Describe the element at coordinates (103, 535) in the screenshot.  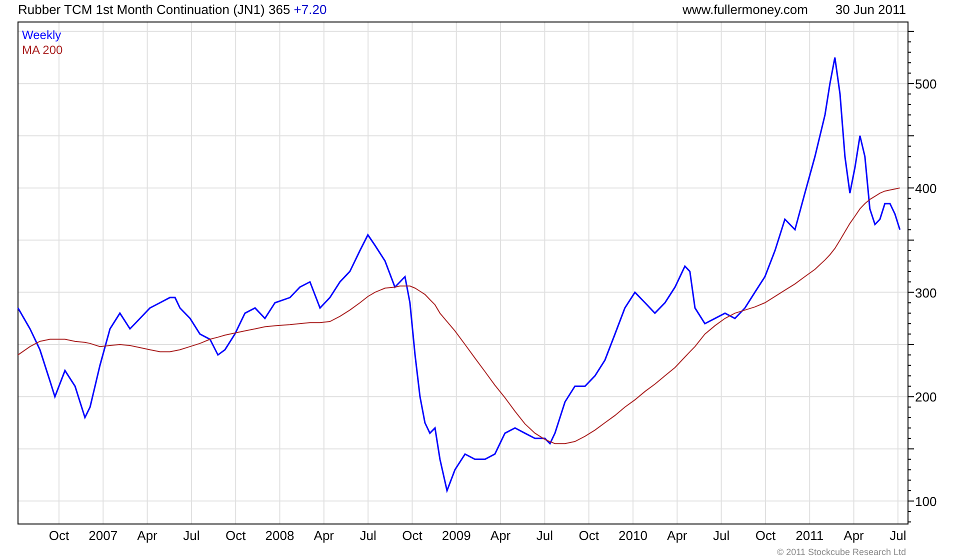
I see `x-axis-label: 2007` at that location.